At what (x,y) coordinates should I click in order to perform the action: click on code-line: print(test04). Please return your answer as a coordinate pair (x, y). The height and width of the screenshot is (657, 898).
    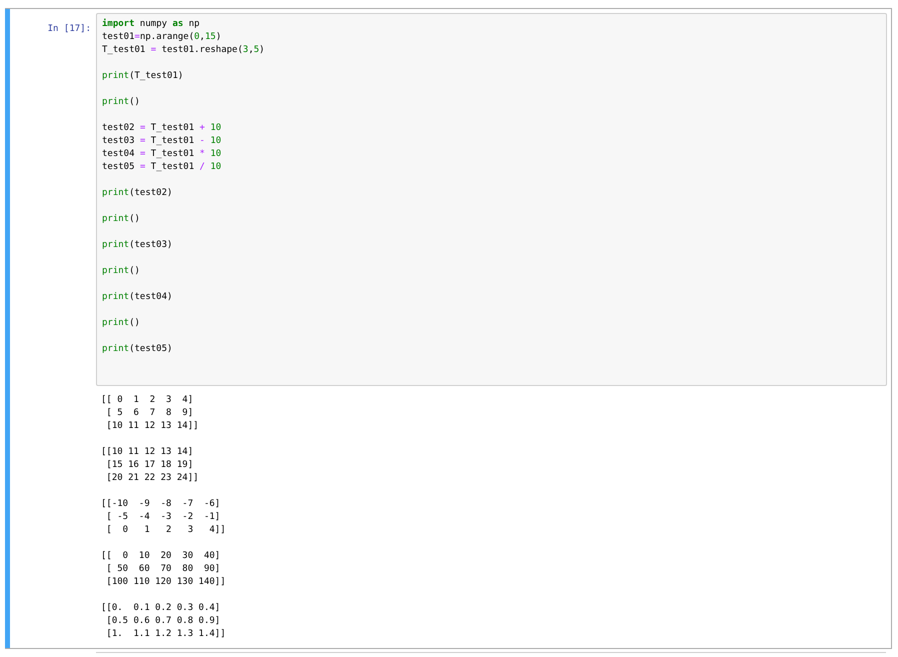
    Looking at the image, I should click on (137, 297).